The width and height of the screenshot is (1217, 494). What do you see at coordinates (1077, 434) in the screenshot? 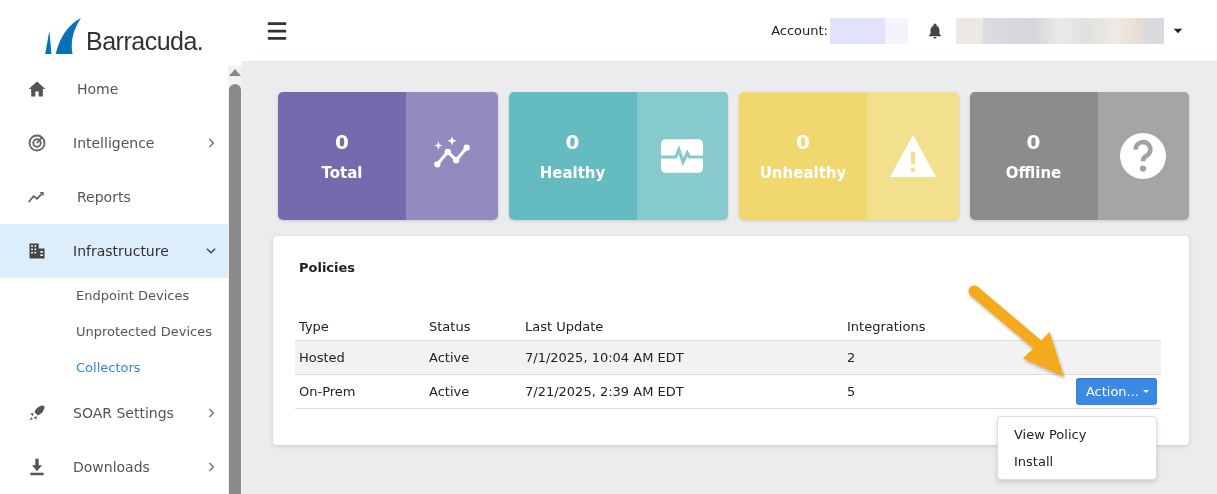
I see `menu-item: View Policy` at bounding box center [1077, 434].